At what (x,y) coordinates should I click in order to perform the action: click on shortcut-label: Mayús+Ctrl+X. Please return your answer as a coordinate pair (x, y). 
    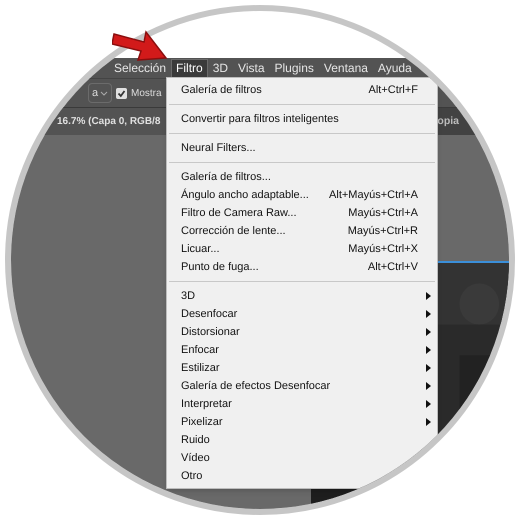
    Looking at the image, I should click on (383, 249).